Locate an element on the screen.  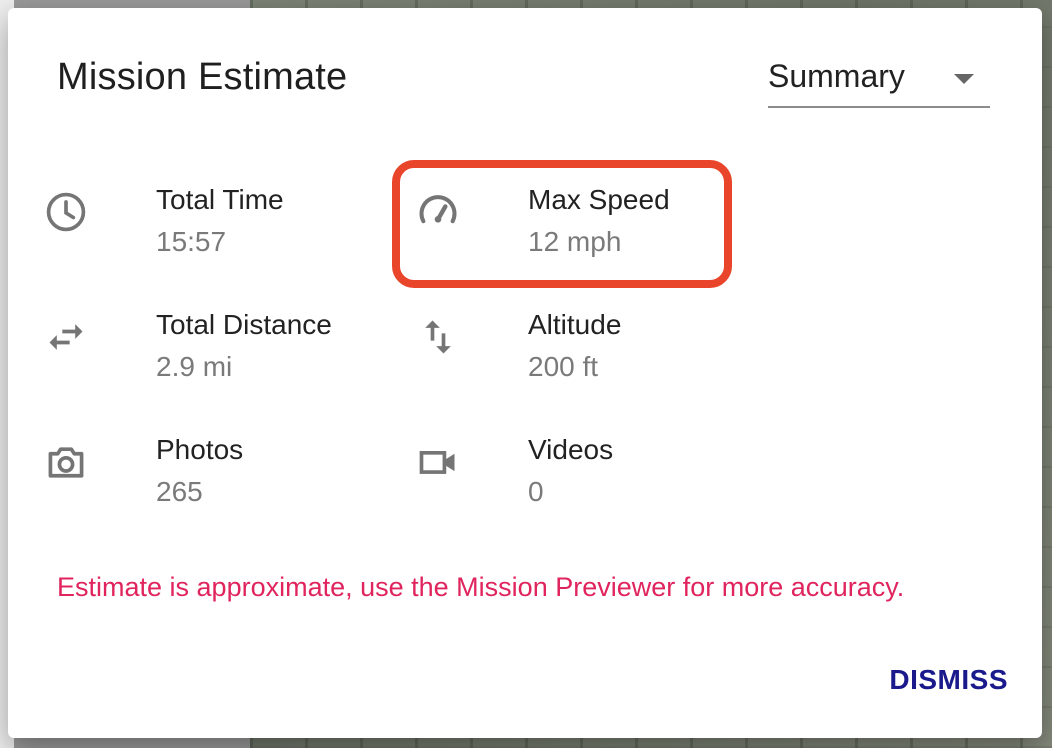
camera-icon is located at coordinates (66, 462).